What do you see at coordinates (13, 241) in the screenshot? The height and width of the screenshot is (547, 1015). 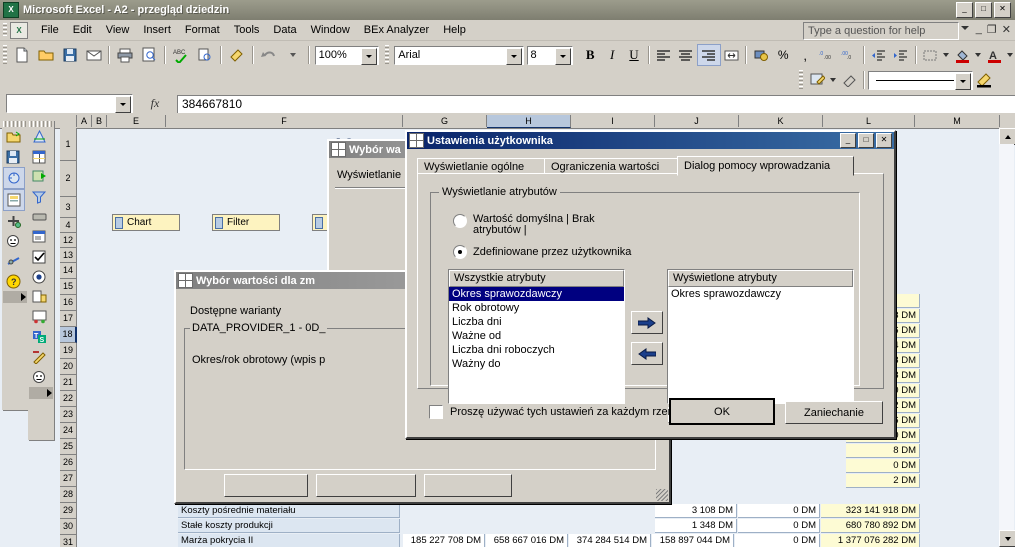 I see `conditions-icon` at bounding box center [13, 241].